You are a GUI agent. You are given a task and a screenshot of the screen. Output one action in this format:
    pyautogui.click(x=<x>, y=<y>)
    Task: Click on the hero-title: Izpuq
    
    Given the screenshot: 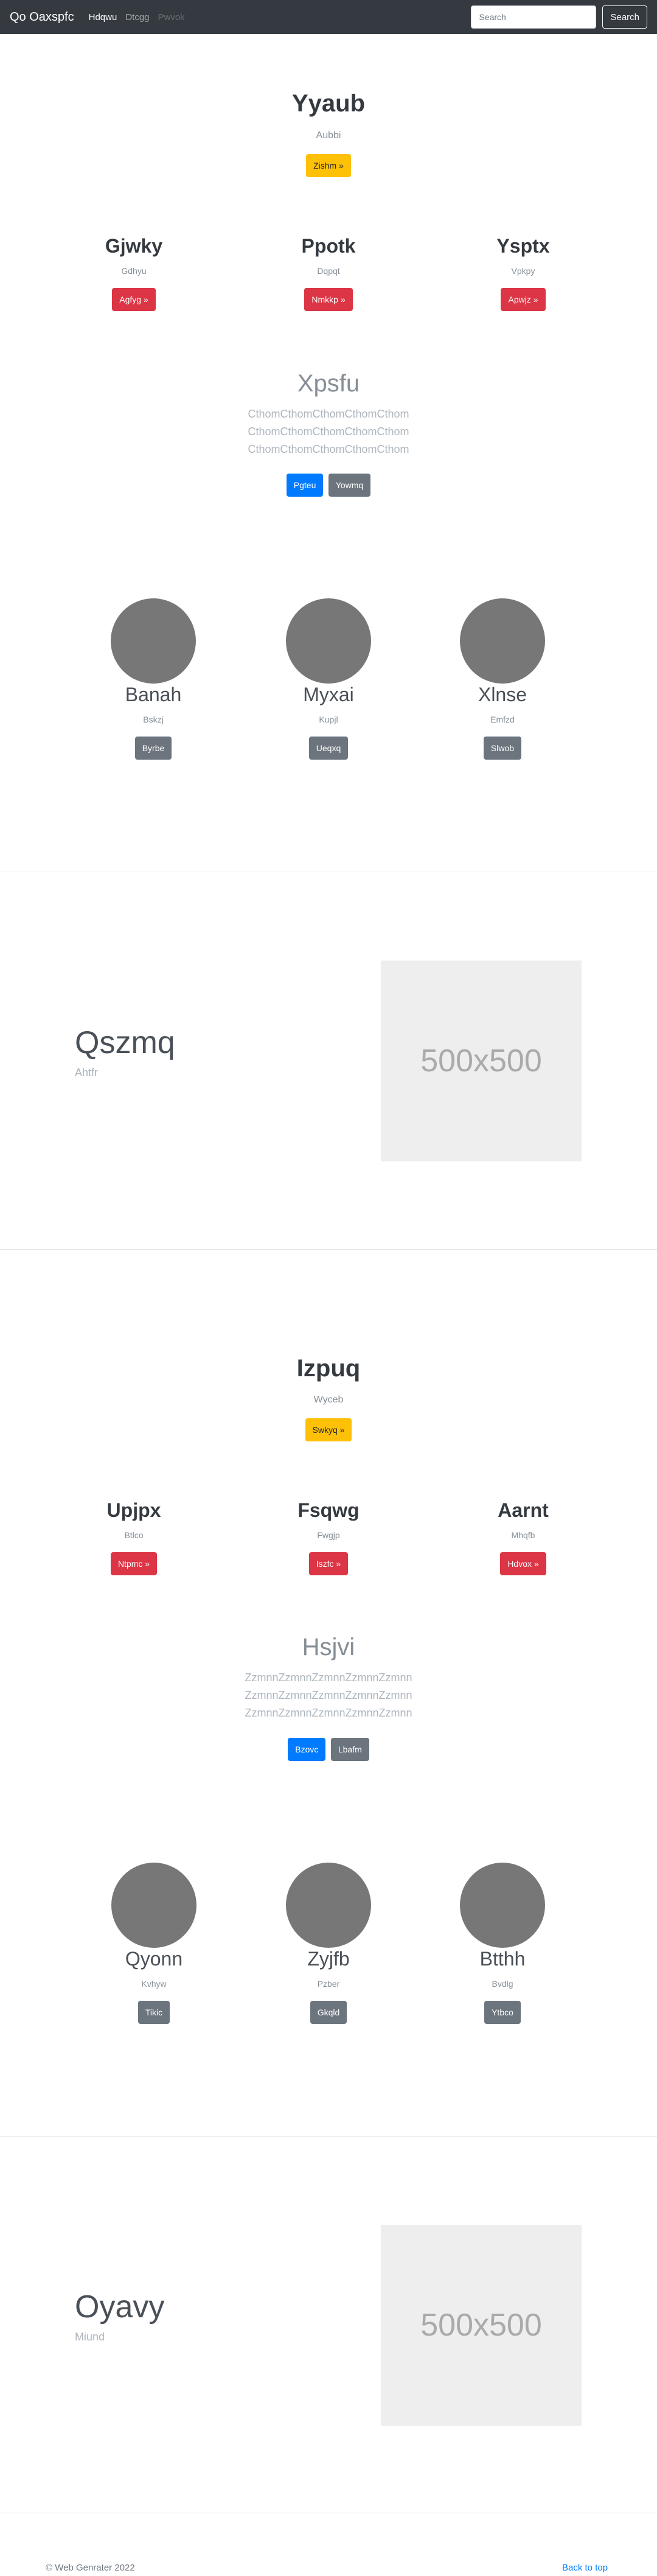 What is the action you would take?
    pyautogui.click(x=328, y=1368)
    